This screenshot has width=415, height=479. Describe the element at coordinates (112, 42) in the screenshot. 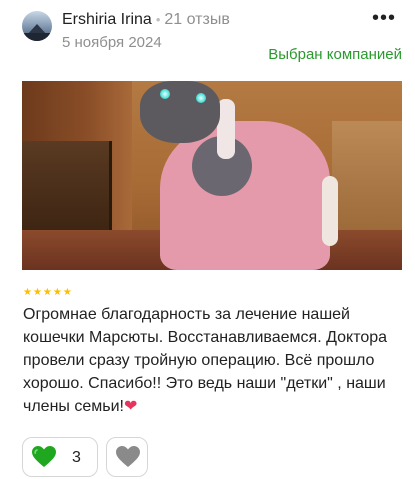

I see `review-date: 5 ноября 2024` at that location.